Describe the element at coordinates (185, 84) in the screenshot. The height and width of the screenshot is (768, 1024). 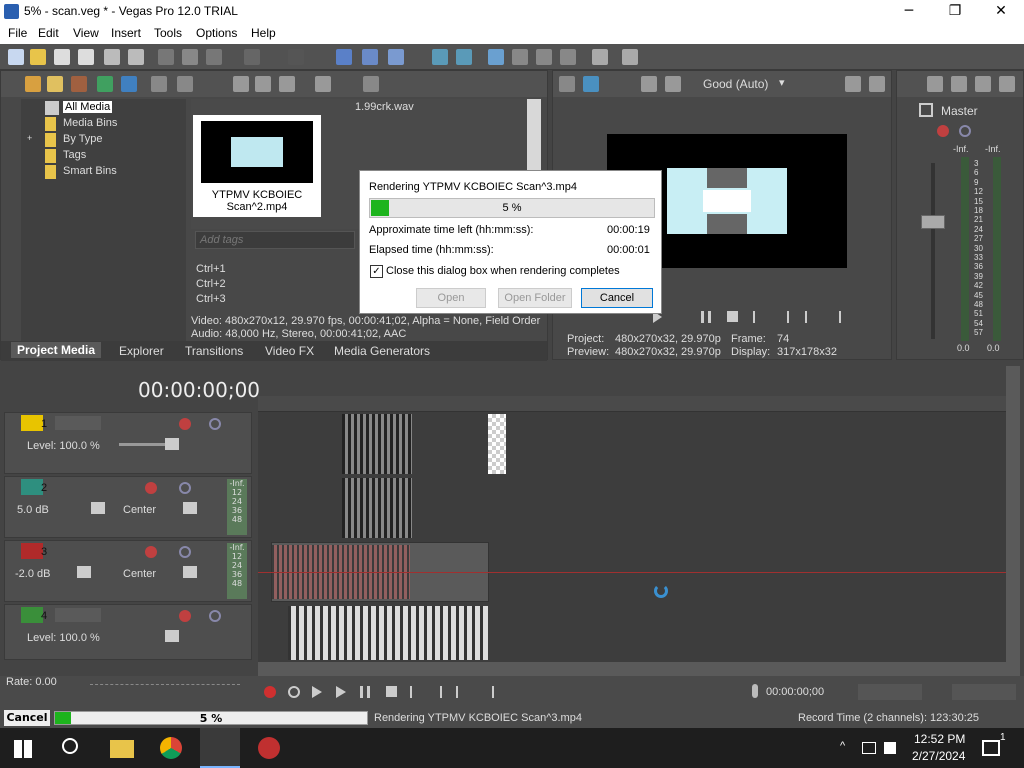
I see `media-properties-icon` at that location.